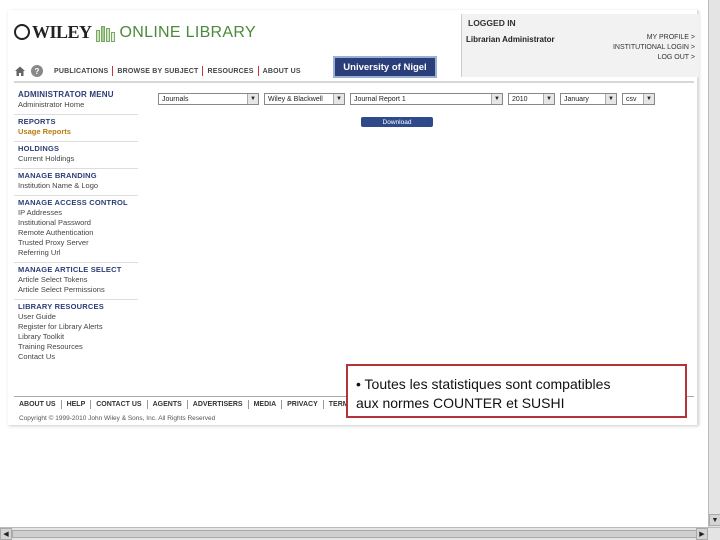 This screenshot has height=540, width=720. I want to click on institution-badge: University of Nigel, so click(385, 67).